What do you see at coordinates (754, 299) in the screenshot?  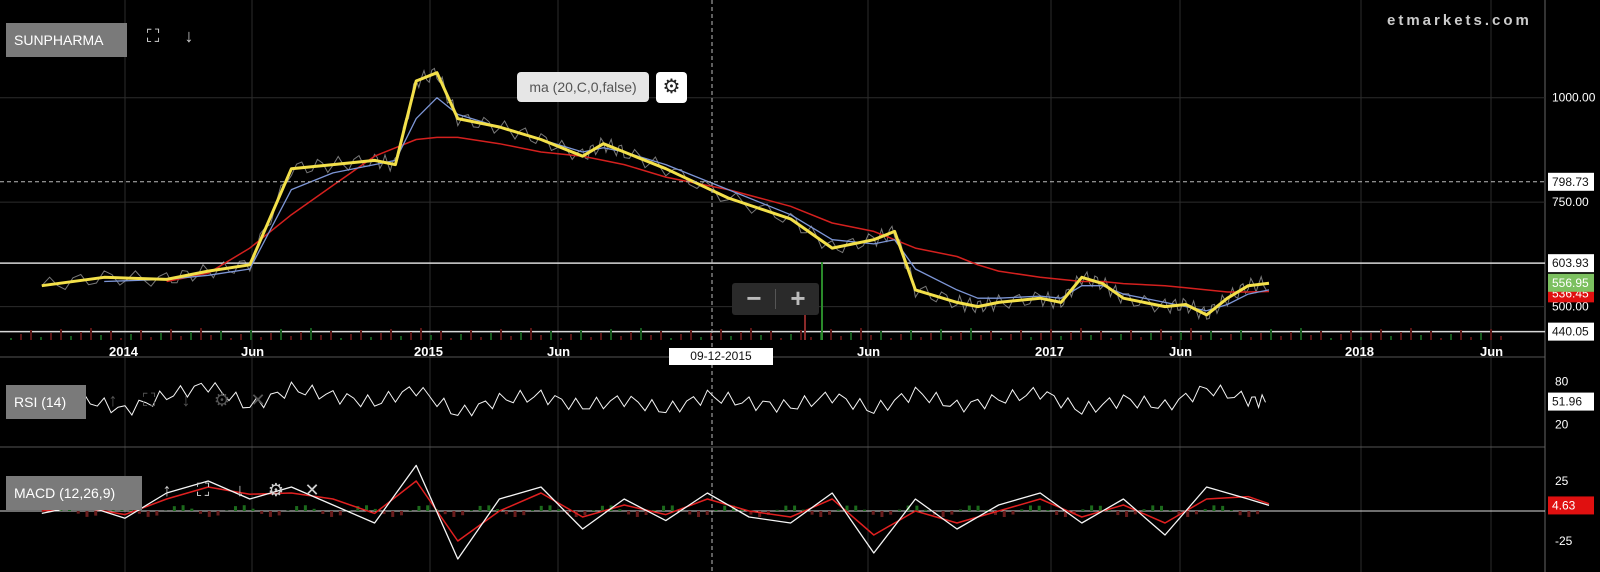 I see `zoom-out-button: −` at bounding box center [754, 299].